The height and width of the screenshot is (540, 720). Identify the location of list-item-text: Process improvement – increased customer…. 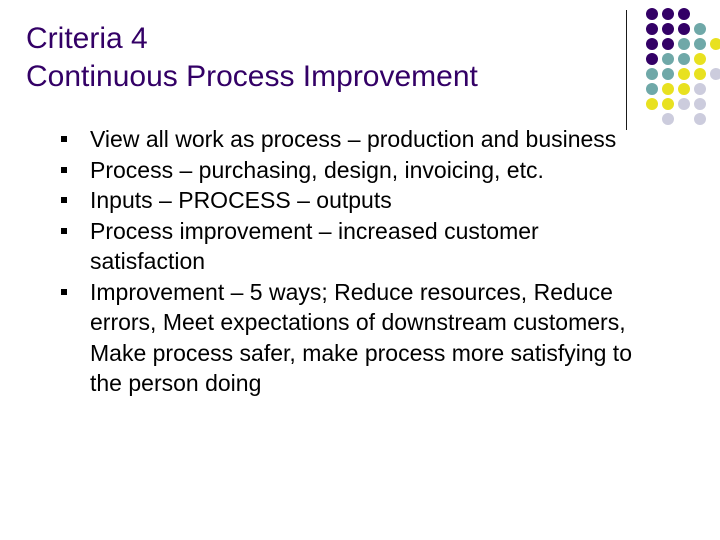
(314, 246).